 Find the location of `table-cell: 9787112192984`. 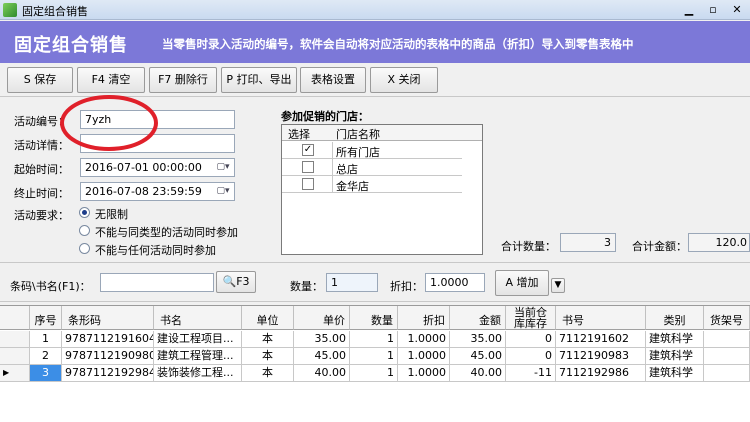

table-cell: 9787112192984 is located at coordinates (108, 373).